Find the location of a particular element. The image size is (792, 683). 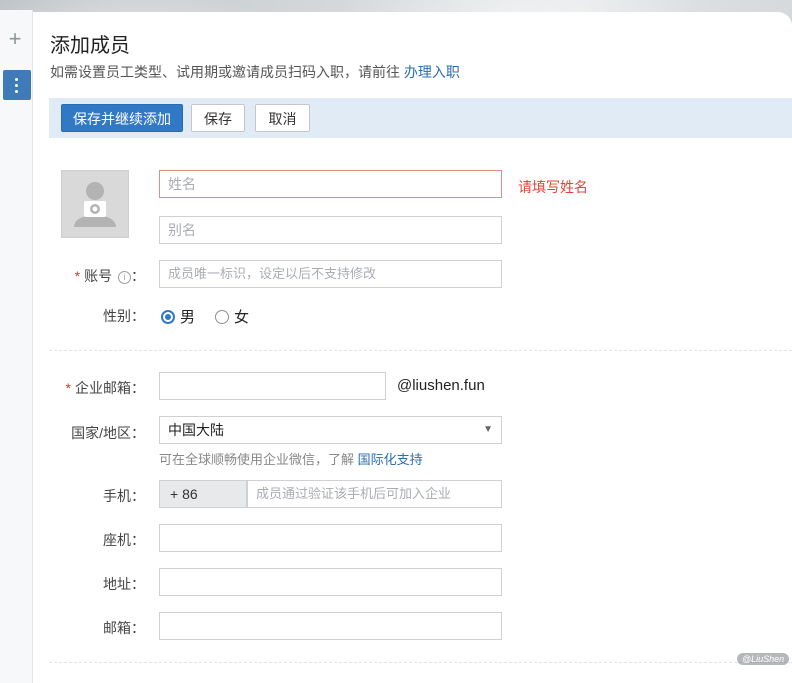

account-label: * 账号 i： is located at coordinates (89, 276).